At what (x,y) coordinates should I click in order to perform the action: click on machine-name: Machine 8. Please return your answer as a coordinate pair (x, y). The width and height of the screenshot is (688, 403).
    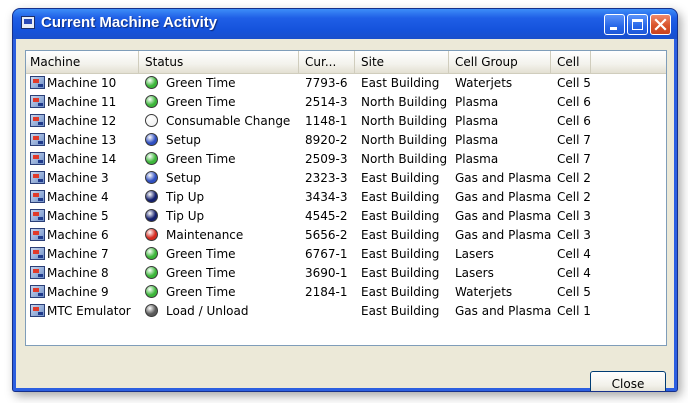
    Looking at the image, I should click on (78, 273).